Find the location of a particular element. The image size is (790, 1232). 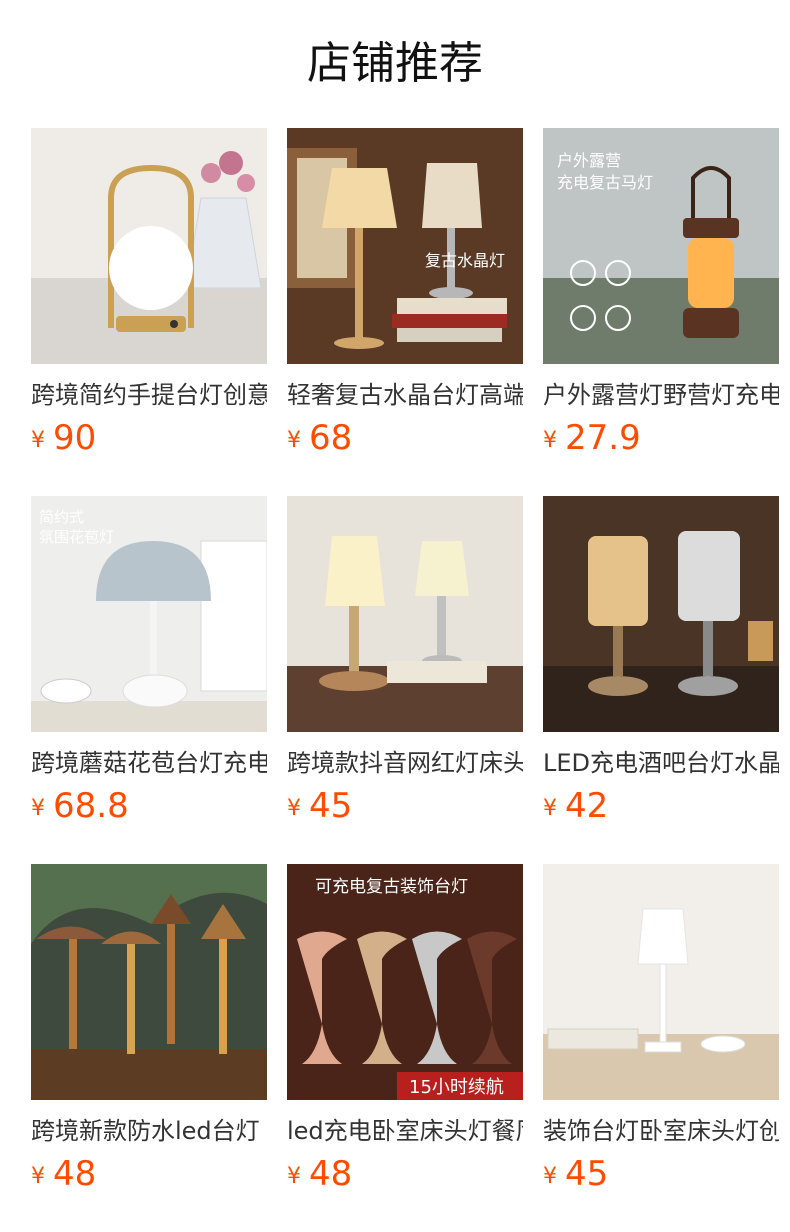

product-title: 跨境款抖音网红灯床头 is located at coordinates (405, 763).